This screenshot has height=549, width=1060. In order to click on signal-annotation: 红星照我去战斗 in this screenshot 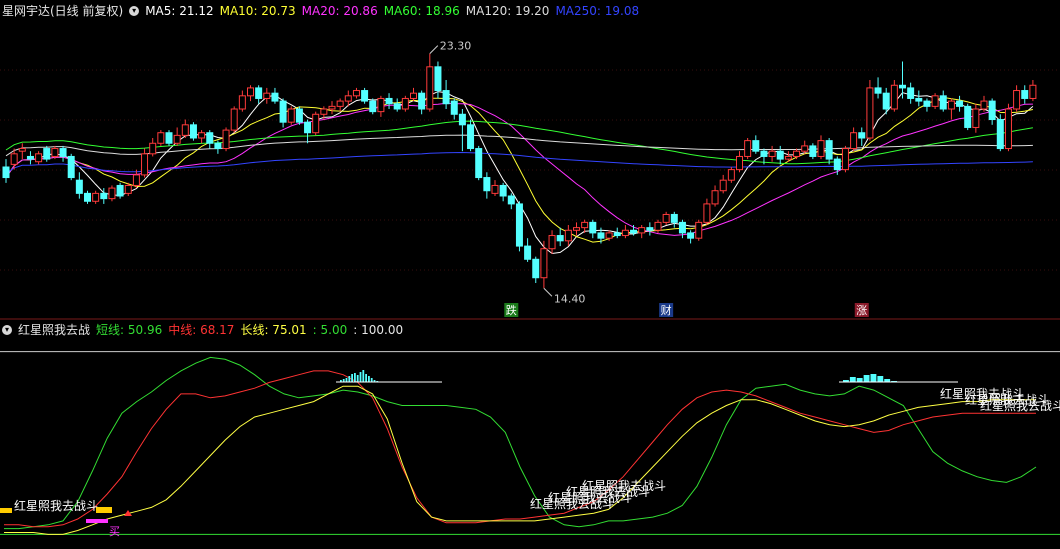, I will do `click(56, 505)`.